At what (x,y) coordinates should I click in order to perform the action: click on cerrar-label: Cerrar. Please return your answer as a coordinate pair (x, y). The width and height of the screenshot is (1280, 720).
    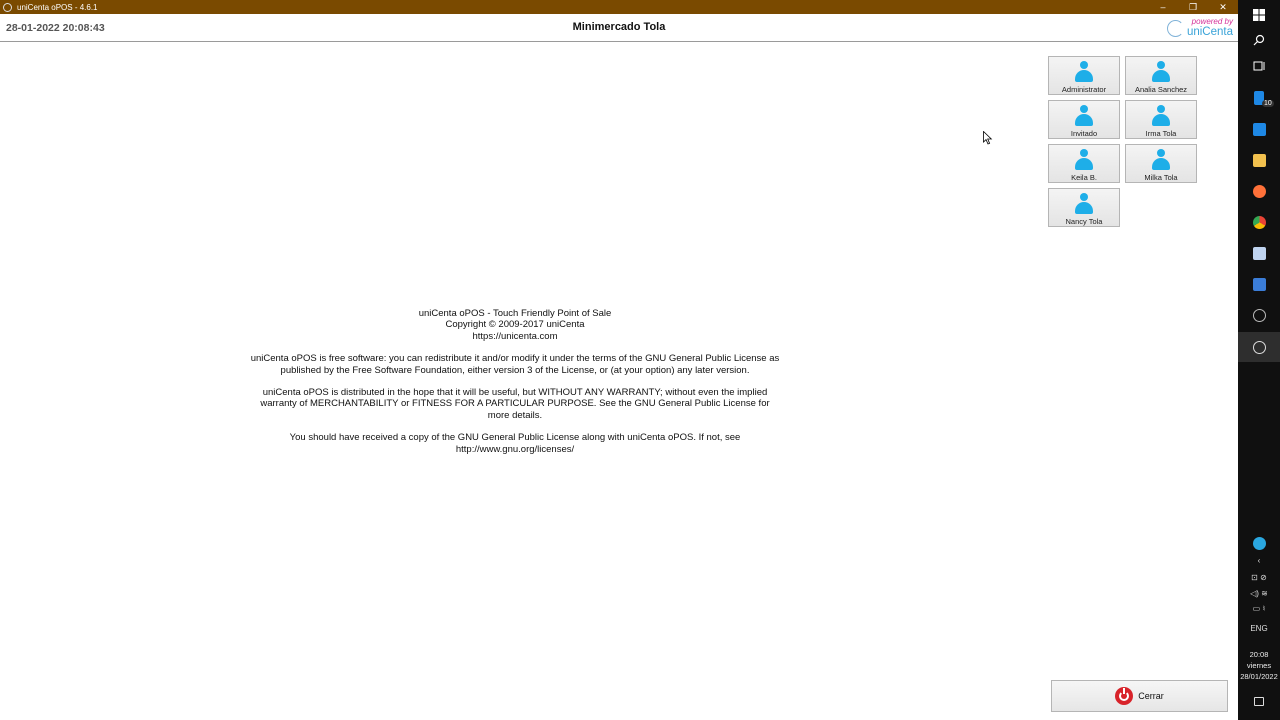
    Looking at the image, I should click on (1151, 696).